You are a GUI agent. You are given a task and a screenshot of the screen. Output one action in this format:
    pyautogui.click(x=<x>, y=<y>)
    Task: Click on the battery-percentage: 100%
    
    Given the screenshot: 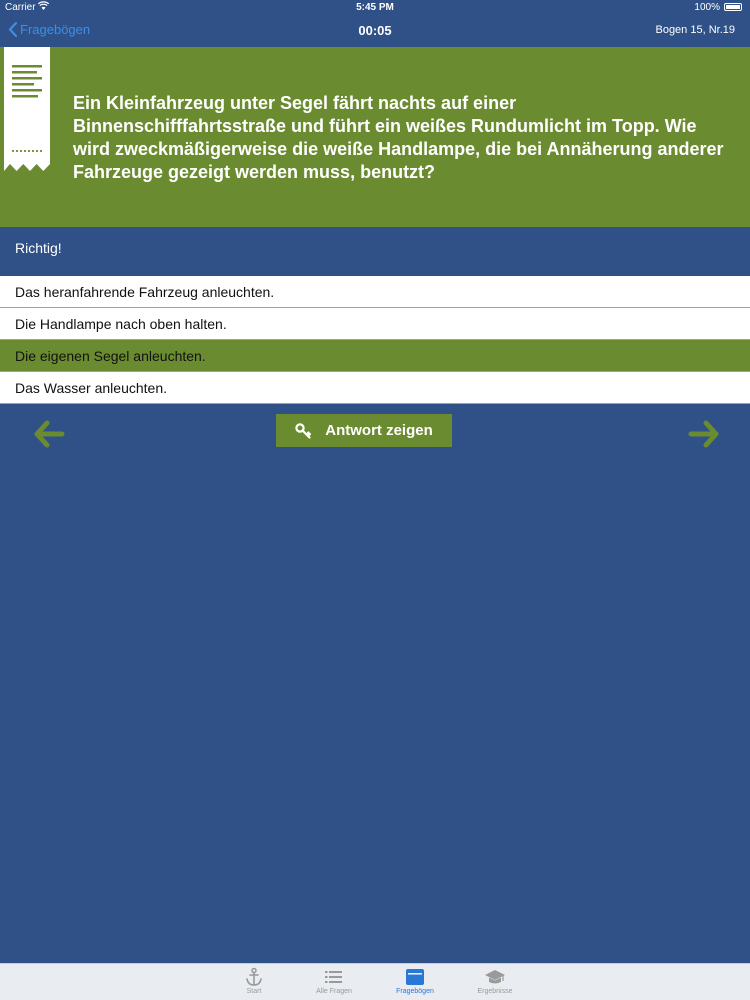 What is the action you would take?
    pyautogui.click(x=707, y=7)
    